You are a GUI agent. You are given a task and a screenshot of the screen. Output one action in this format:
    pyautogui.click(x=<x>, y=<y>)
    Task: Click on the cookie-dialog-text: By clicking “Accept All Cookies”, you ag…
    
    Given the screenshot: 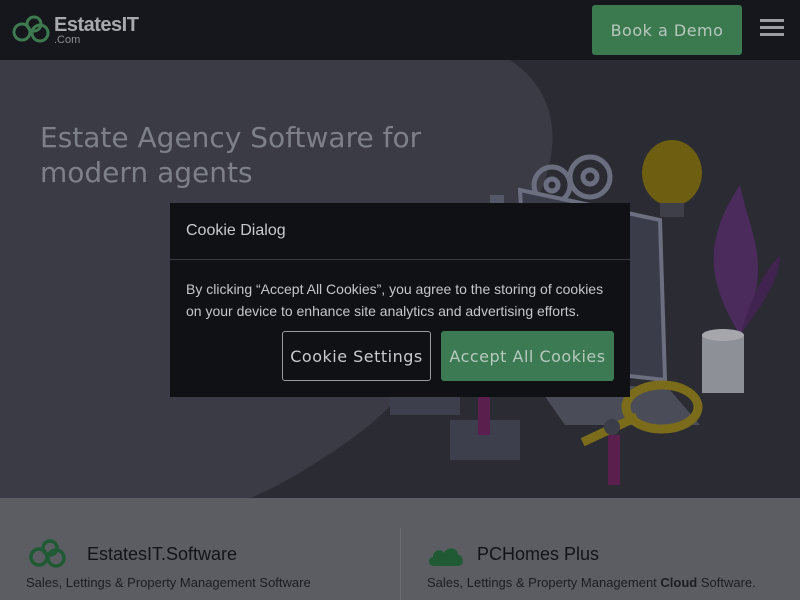 What is the action you would take?
    pyautogui.click(x=395, y=300)
    